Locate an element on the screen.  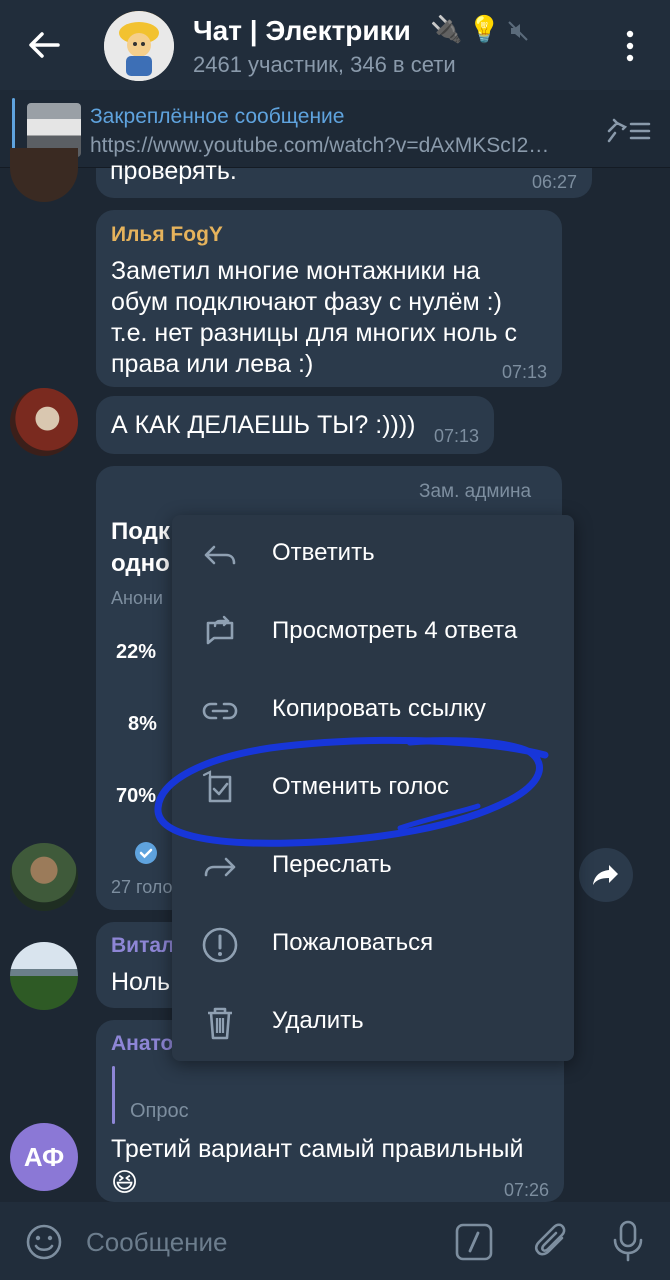
menu-item-label: Переслать is located at coordinates (332, 864).